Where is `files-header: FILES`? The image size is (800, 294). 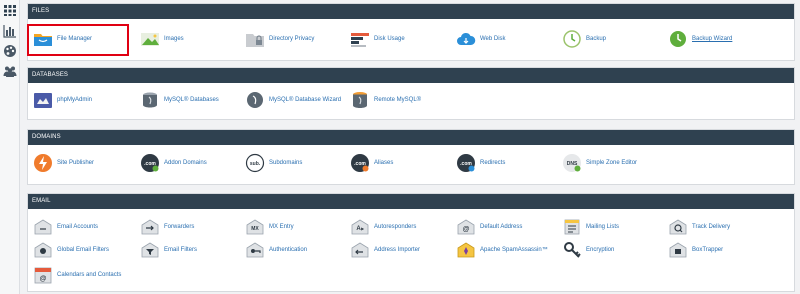 files-header: FILES is located at coordinates (411, 11).